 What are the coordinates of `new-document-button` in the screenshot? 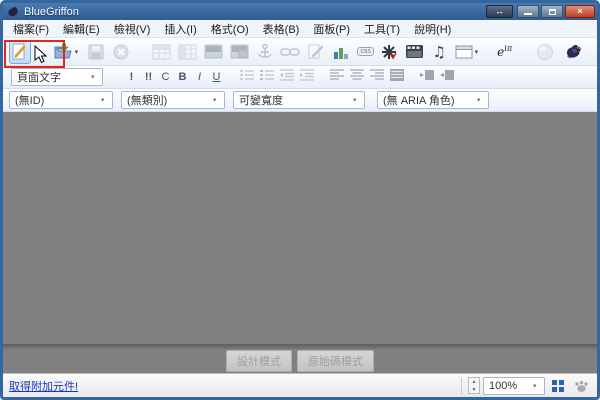 It's located at (20, 51).